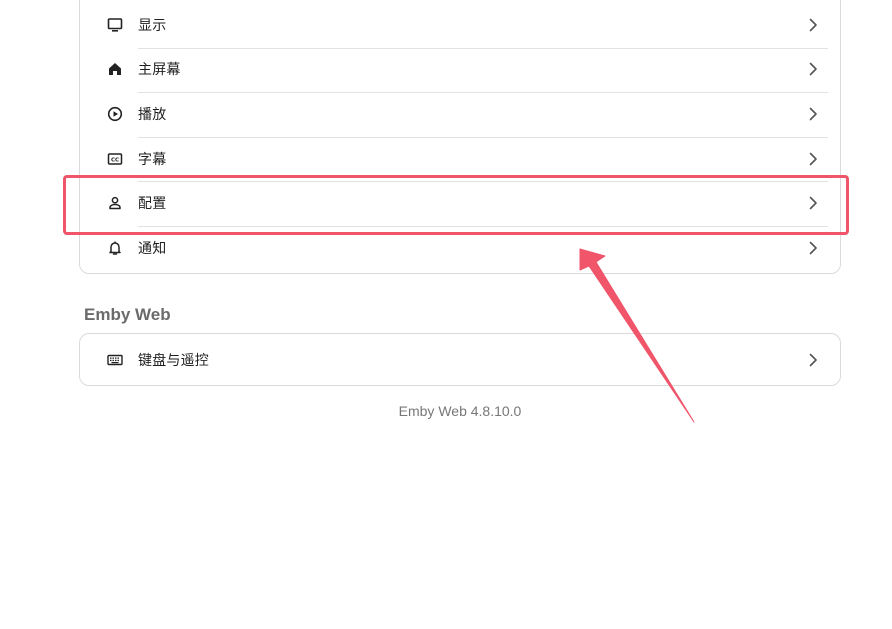 This screenshot has height=629, width=892. Describe the element at coordinates (115, 203) in the screenshot. I see `person-icon` at that location.